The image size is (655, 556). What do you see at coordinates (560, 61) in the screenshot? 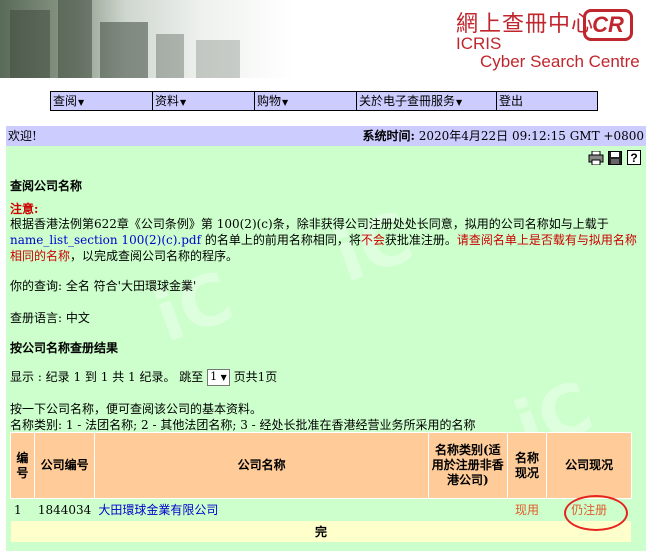
I see `logo-subtitle: Cyber Search Centre` at bounding box center [560, 61].